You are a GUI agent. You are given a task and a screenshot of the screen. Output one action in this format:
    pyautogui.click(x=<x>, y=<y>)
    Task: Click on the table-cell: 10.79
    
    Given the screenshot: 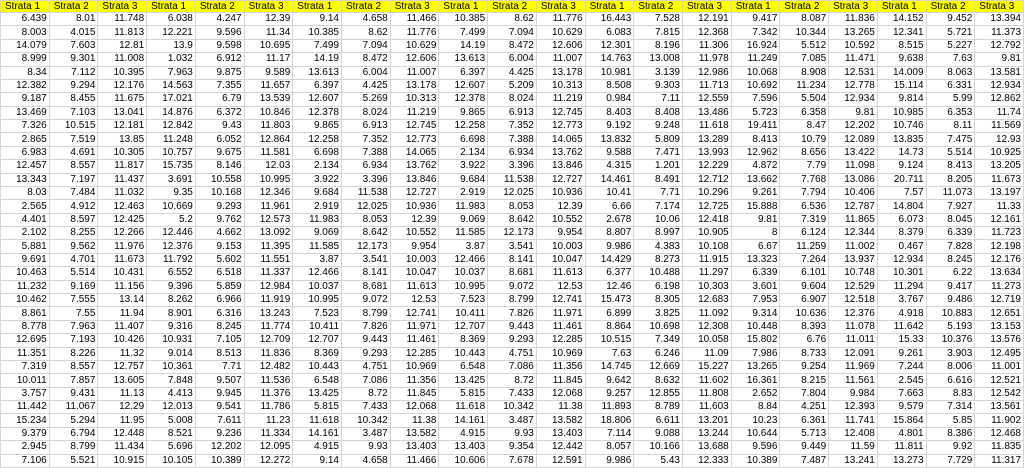 What is the action you would take?
    pyautogui.click(x=805, y=140)
    